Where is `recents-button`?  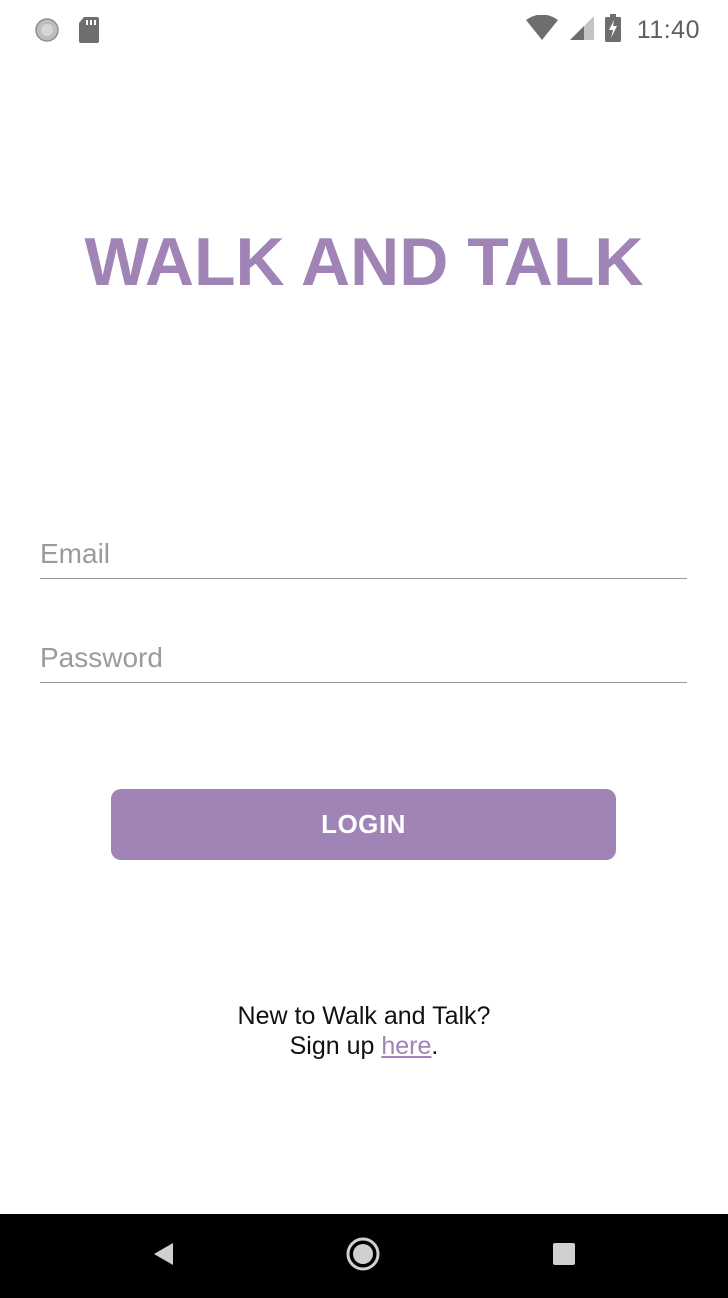
recents-button is located at coordinates (564, 1256).